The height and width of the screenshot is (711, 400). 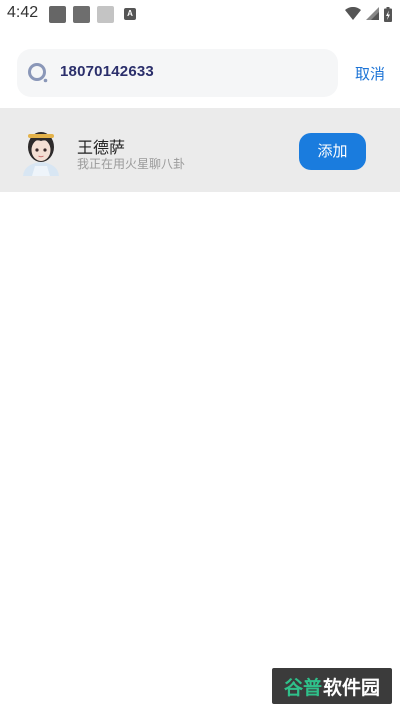 What do you see at coordinates (388, 14) in the screenshot?
I see `battery-icon` at bounding box center [388, 14].